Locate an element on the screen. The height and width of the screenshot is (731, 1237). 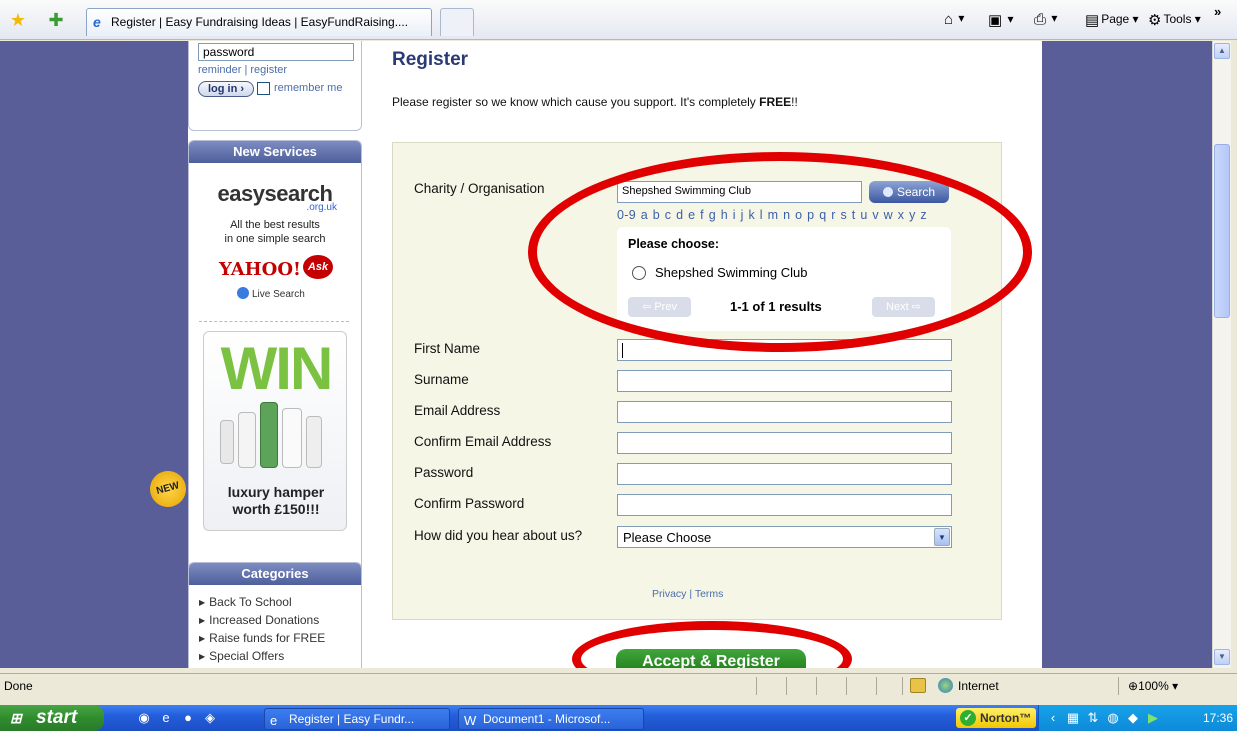
surname-label: Surname is located at coordinates (441, 379).